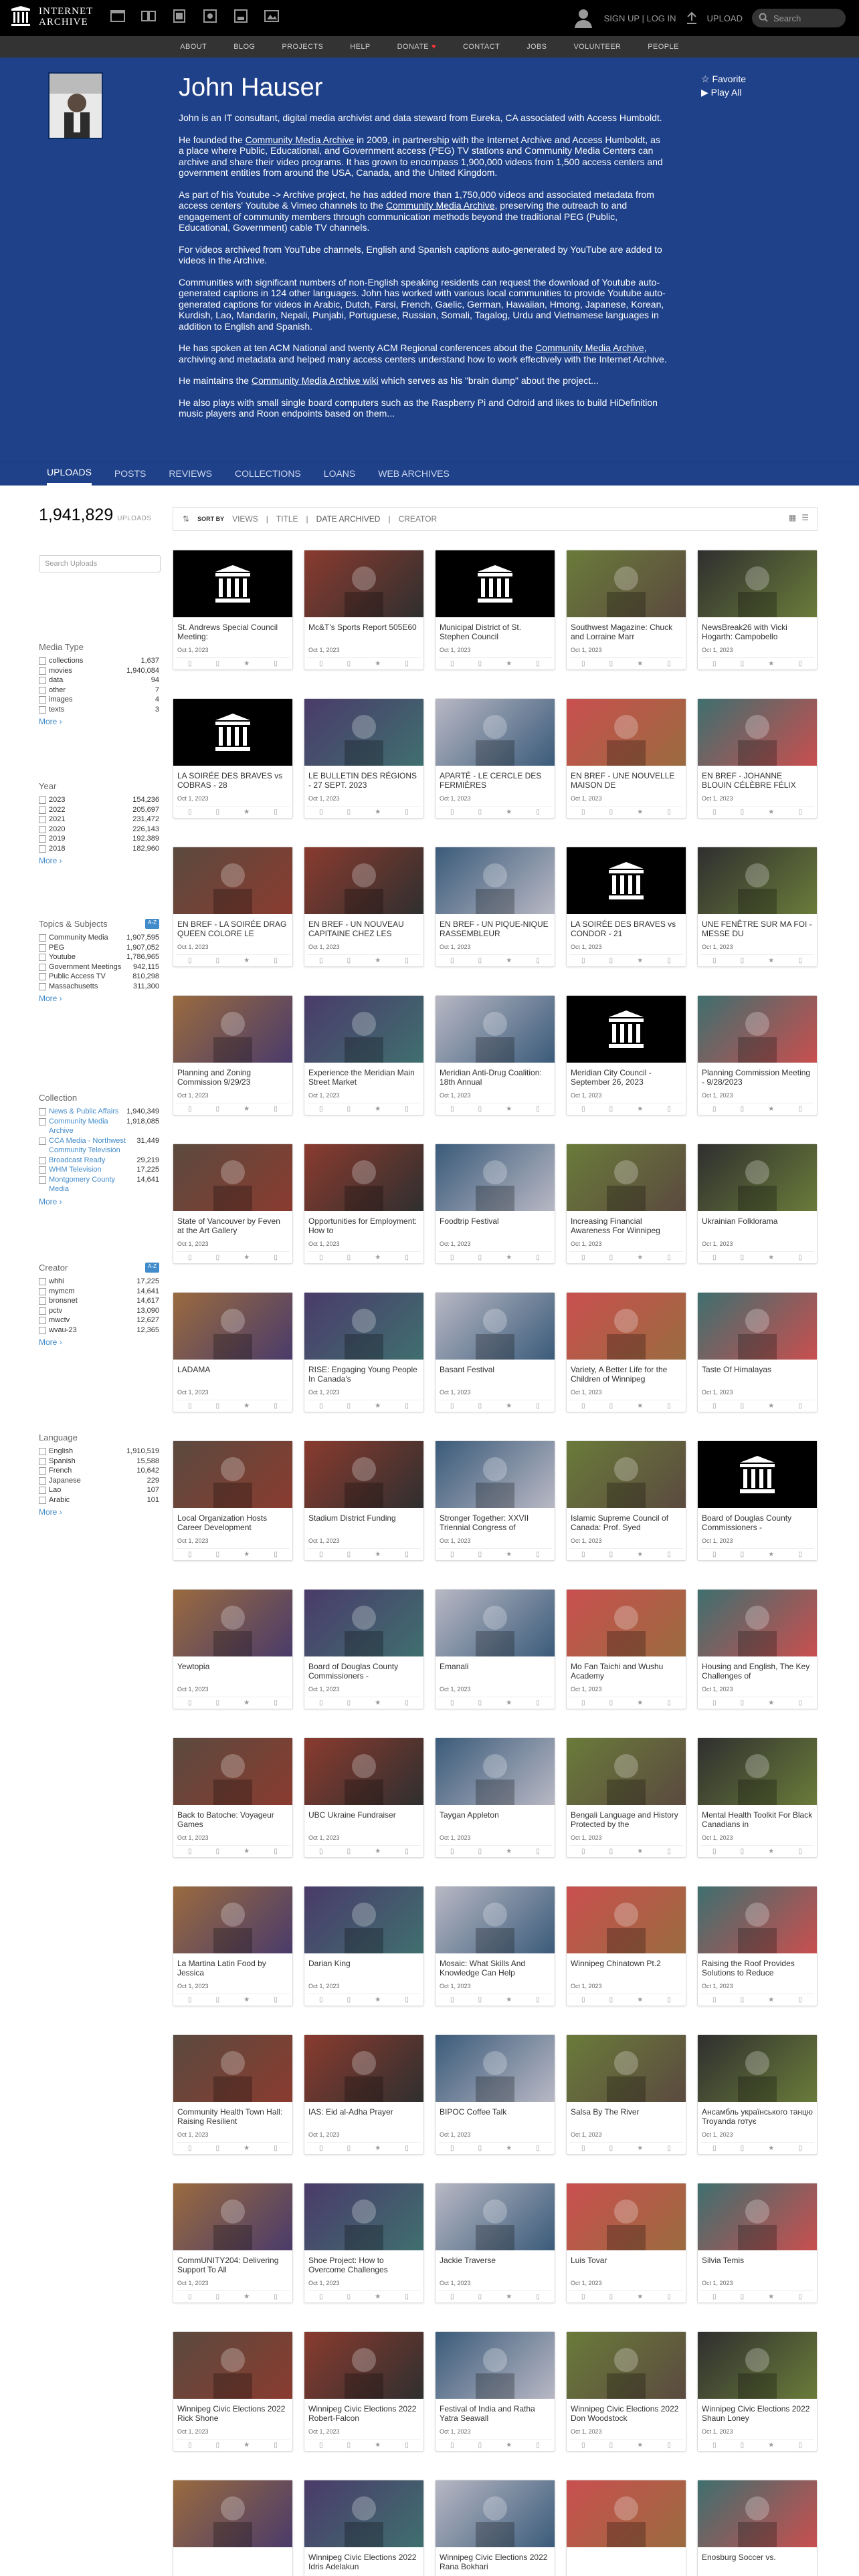 The image size is (859, 2576). I want to click on result-card: UBC Ukraine Fundraiser Oct 1, 2023 ▯ ▯ ★ ▯, so click(364, 1798).